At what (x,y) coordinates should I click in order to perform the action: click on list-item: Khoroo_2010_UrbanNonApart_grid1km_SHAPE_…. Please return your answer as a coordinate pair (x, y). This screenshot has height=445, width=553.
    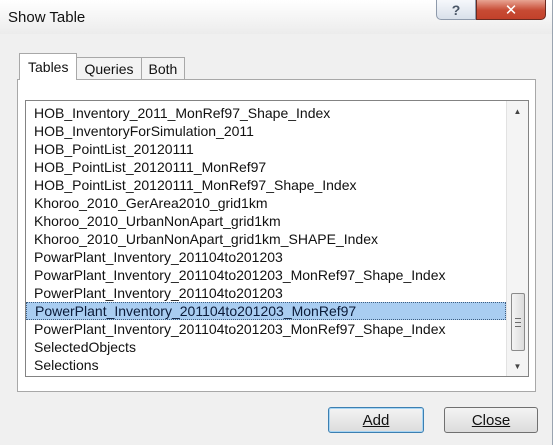
    Looking at the image, I should click on (266, 239).